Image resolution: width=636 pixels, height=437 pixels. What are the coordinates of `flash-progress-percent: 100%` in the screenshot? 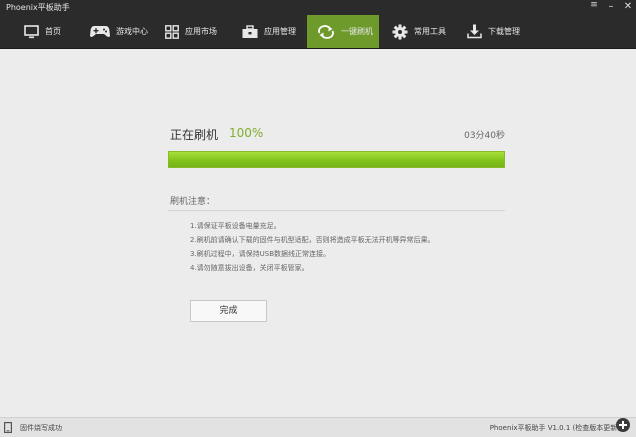 It's located at (246, 133).